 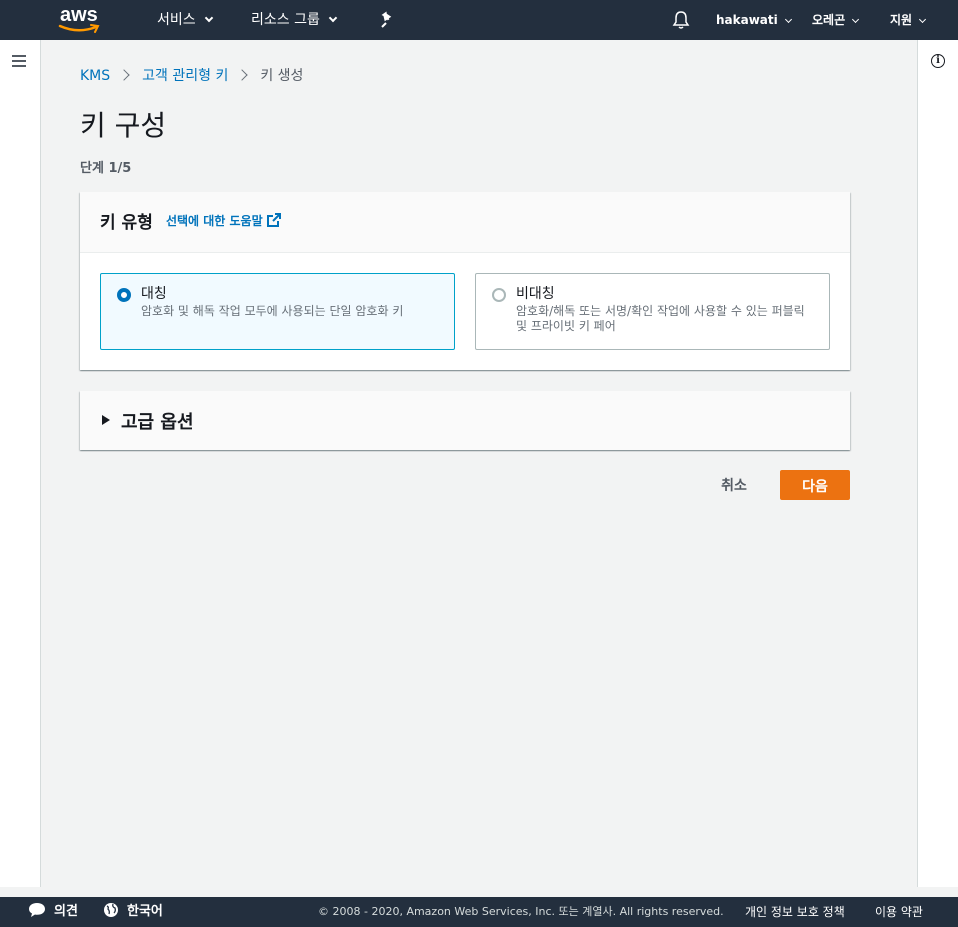 What do you see at coordinates (285, 20) in the screenshot?
I see `resource-groups-label: 리소스 그룹` at bounding box center [285, 20].